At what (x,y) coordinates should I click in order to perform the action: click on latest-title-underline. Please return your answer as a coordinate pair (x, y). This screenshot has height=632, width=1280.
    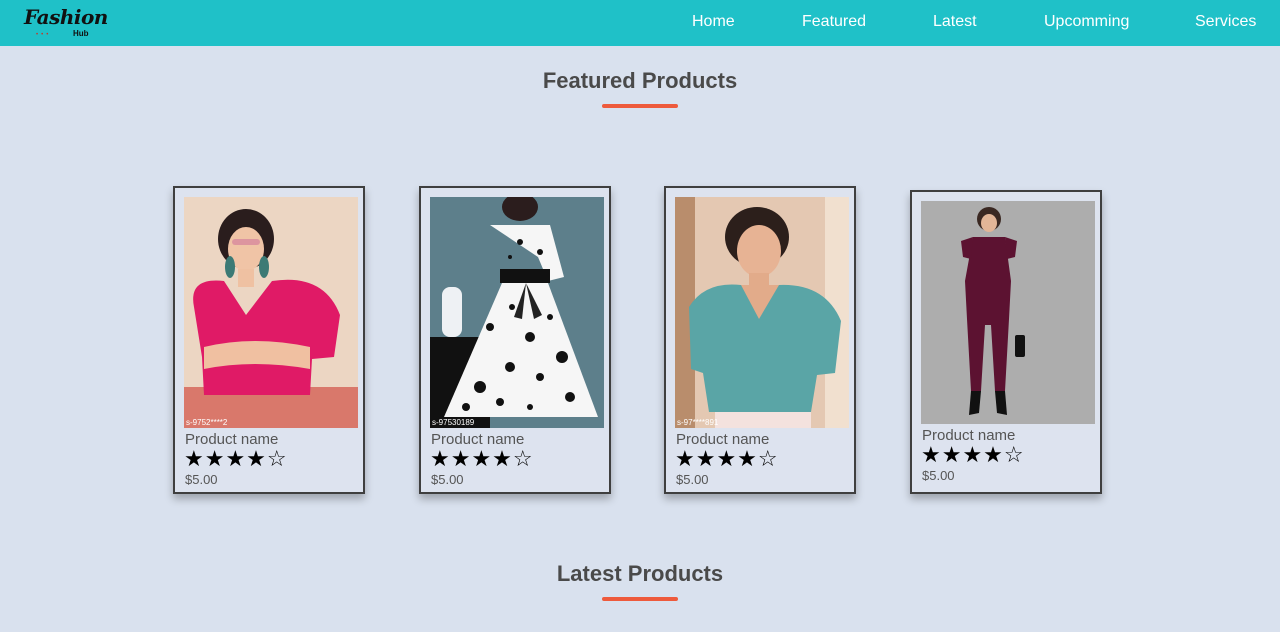
    Looking at the image, I should click on (640, 599).